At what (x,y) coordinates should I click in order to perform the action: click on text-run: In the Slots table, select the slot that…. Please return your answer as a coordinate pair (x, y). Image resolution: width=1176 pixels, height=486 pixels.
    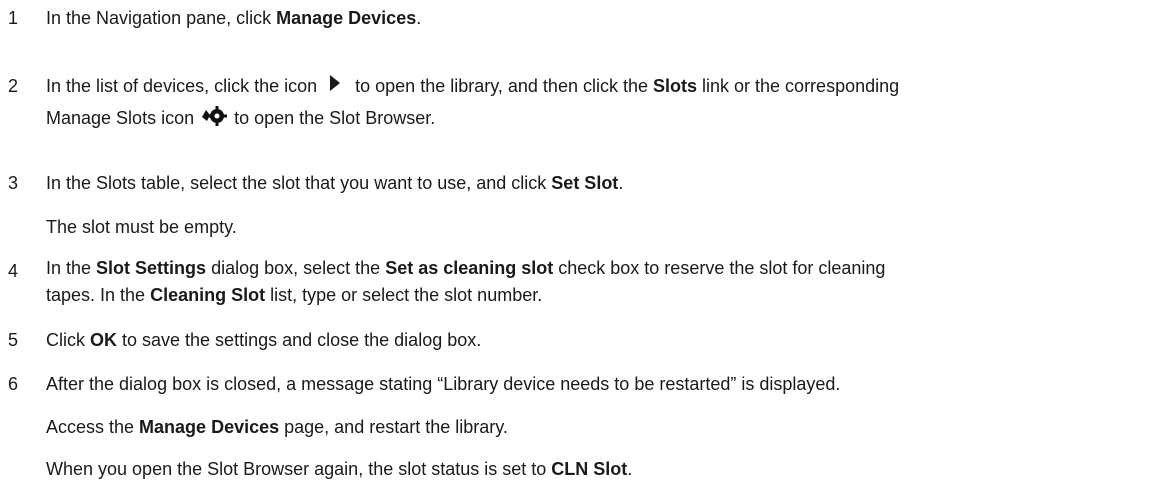
    Looking at the image, I should click on (299, 183).